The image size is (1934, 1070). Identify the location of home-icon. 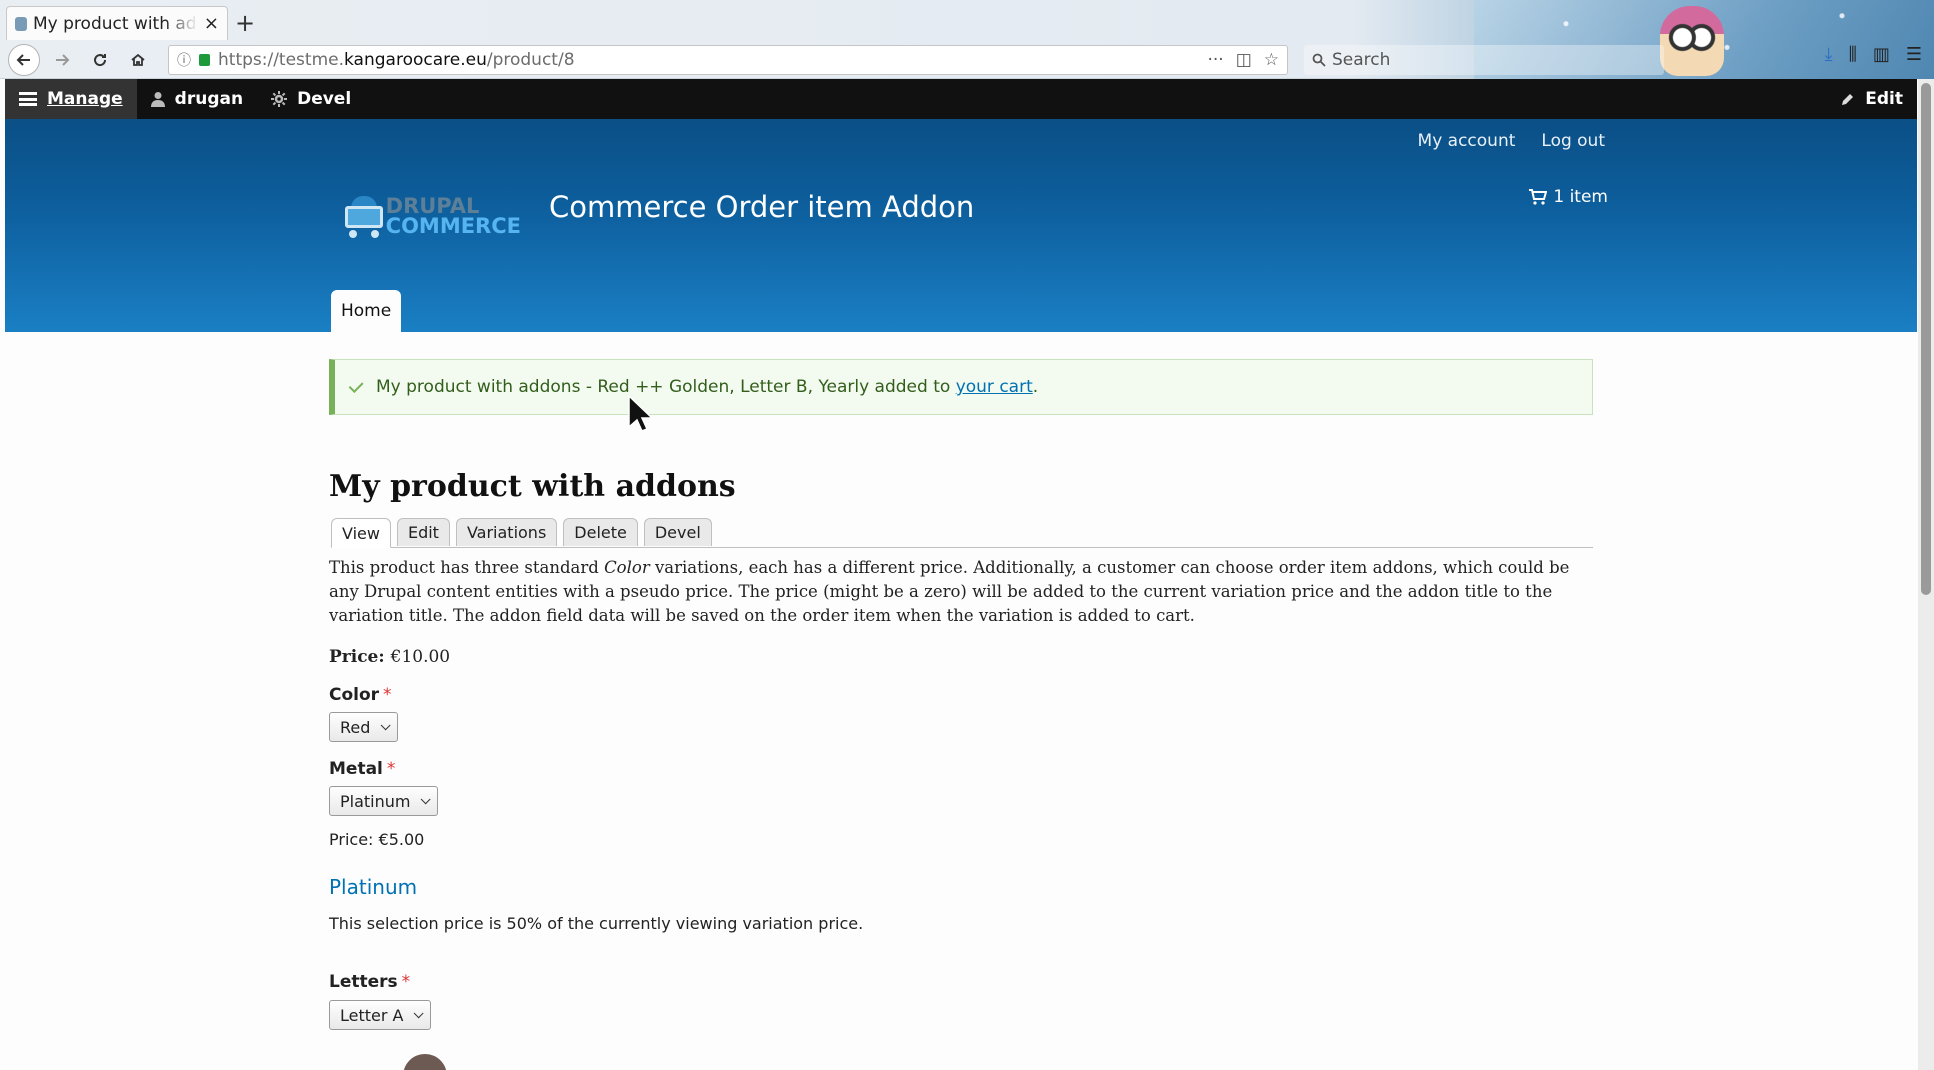
(138, 59).